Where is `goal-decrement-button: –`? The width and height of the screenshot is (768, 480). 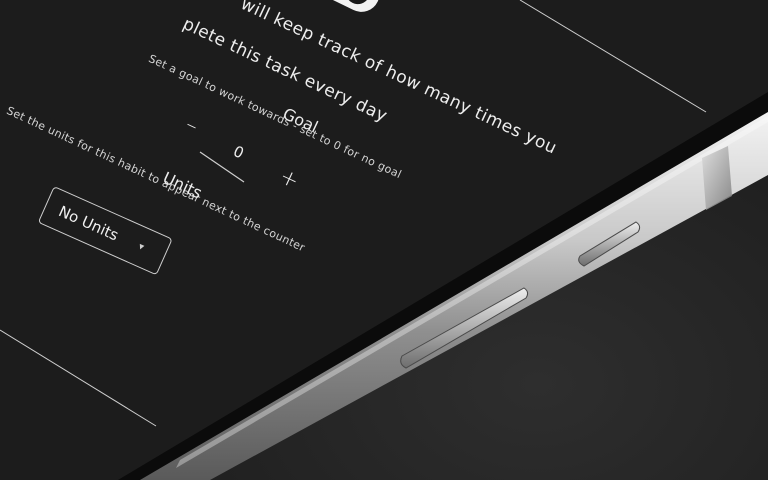
goal-decrement-button: – is located at coordinates (191, 125).